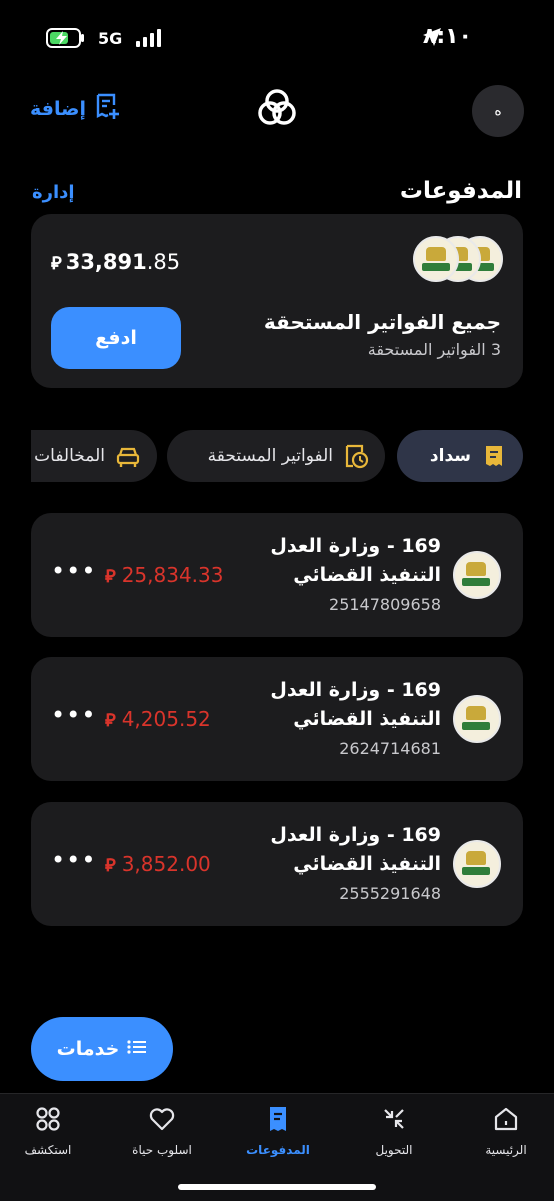 The height and width of the screenshot is (1201, 554). Describe the element at coordinates (149, 38) in the screenshot. I see `signal-icon` at that location.